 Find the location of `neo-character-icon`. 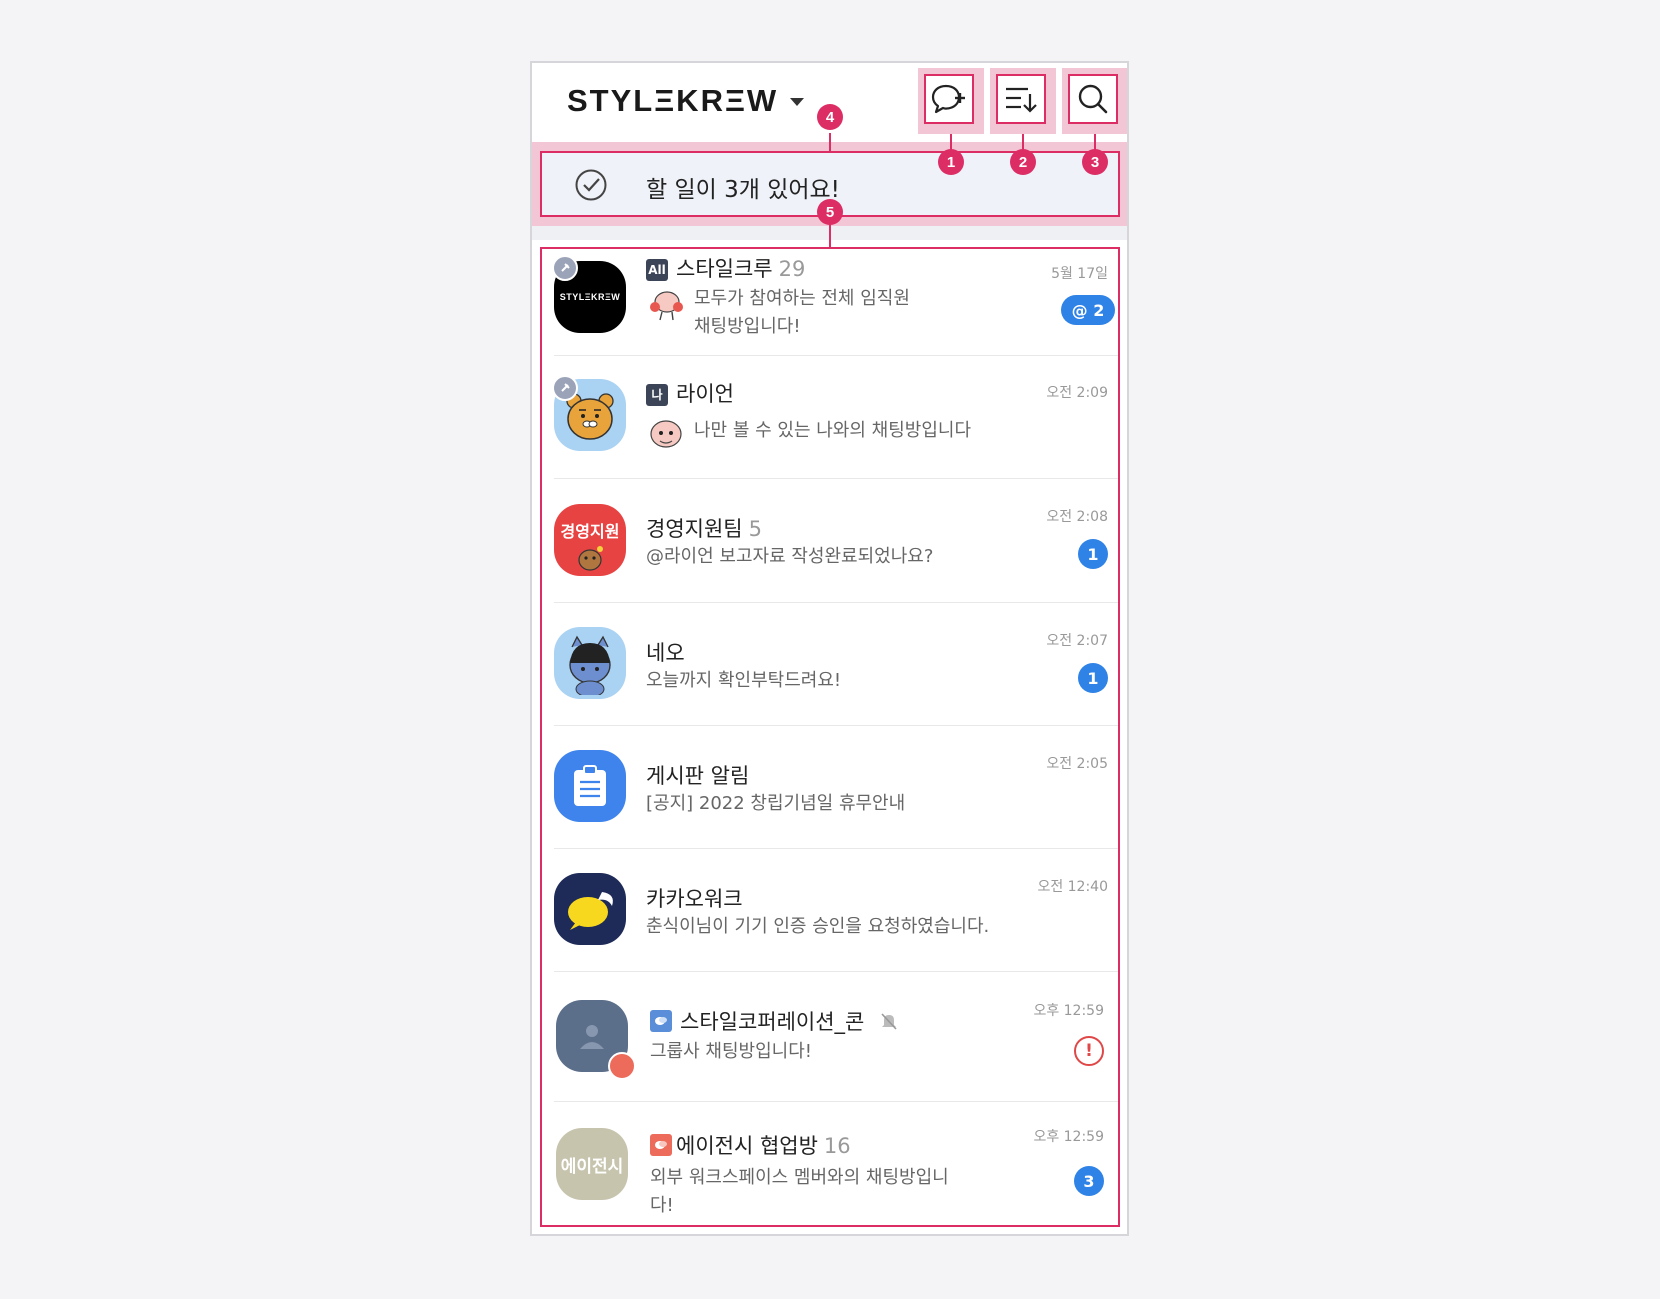

neo-character-icon is located at coordinates (590, 665).